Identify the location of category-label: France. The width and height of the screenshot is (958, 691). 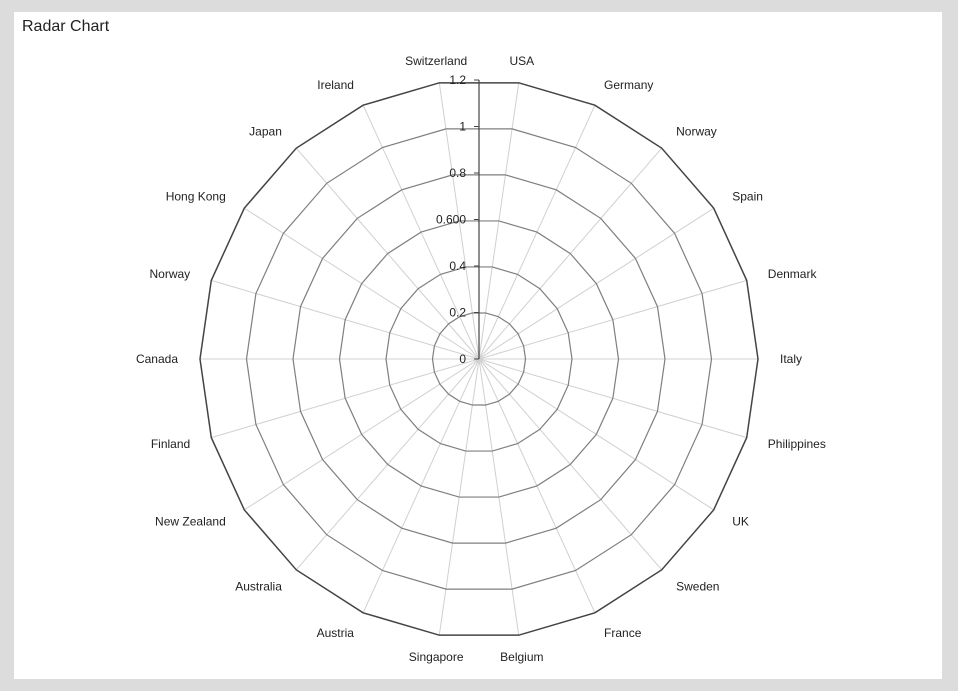
(623, 633).